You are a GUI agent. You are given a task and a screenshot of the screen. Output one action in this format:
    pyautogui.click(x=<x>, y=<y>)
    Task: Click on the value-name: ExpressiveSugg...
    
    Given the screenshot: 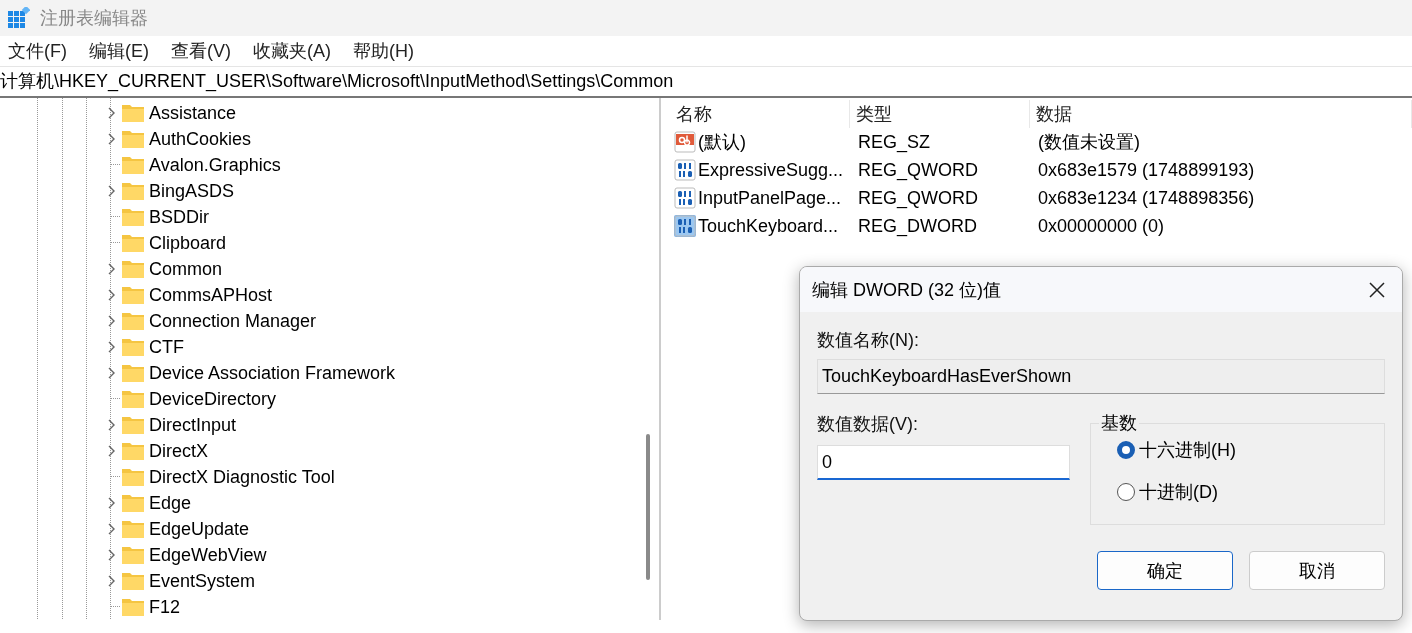 What is the action you would take?
    pyautogui.click(x=760, y=170)
    